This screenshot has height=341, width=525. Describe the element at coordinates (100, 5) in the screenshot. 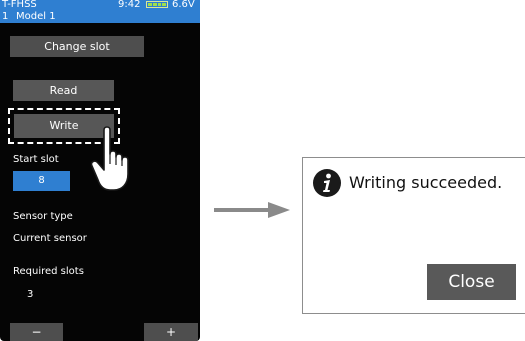

I see `status-bar: T-FHSS 9:42 6.6V` at that location.